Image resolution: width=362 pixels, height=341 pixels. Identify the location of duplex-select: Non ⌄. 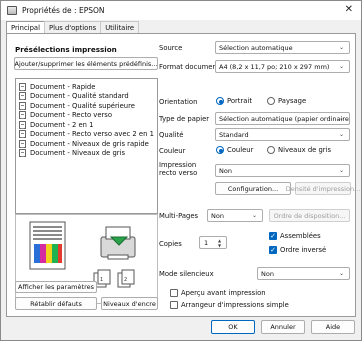
(282, 170).